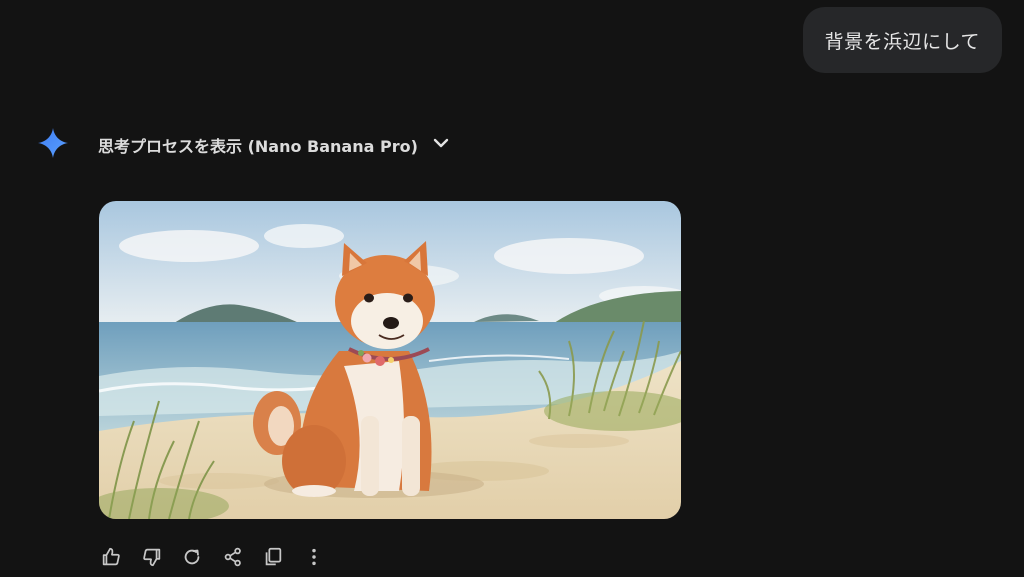  I want to click on response-action-bar, so click(219, 559).